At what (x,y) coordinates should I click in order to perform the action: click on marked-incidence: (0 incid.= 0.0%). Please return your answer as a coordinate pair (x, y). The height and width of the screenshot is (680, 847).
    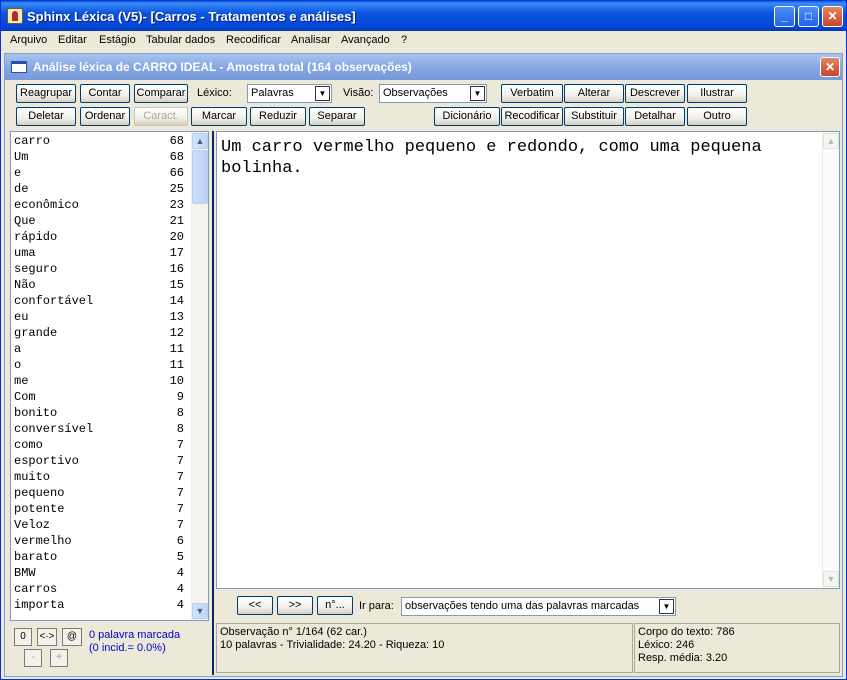
    Looking at the image, I should click on (127, 648).